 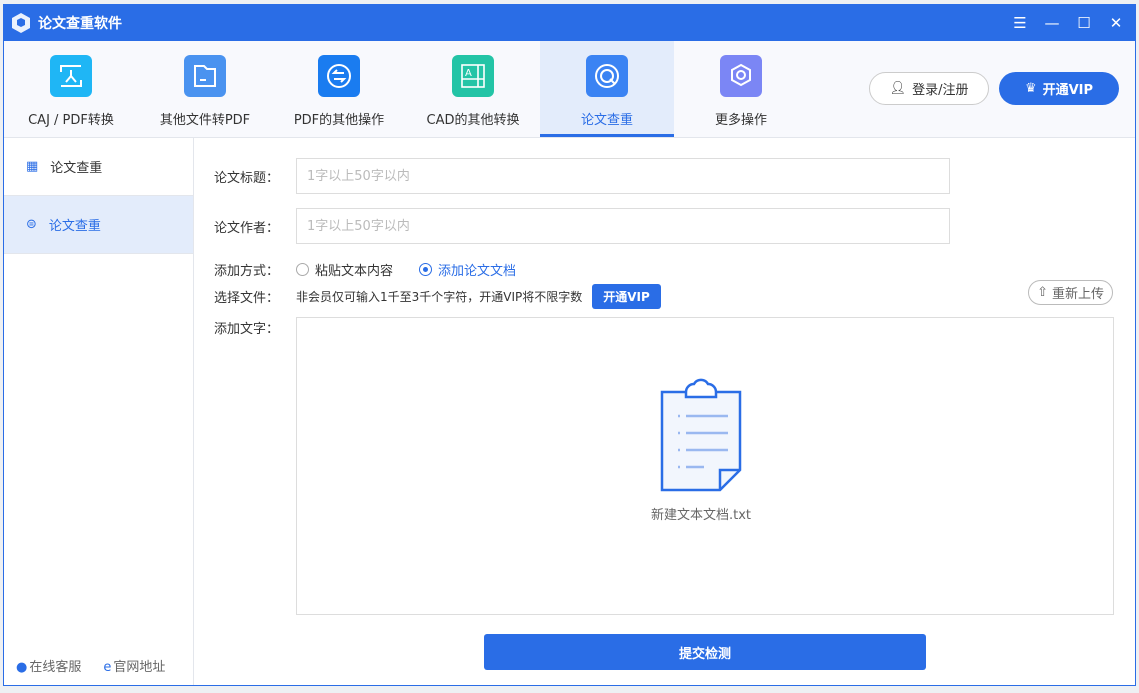 I want to click on search-icon: ⊜, so click(x=31, y=224).